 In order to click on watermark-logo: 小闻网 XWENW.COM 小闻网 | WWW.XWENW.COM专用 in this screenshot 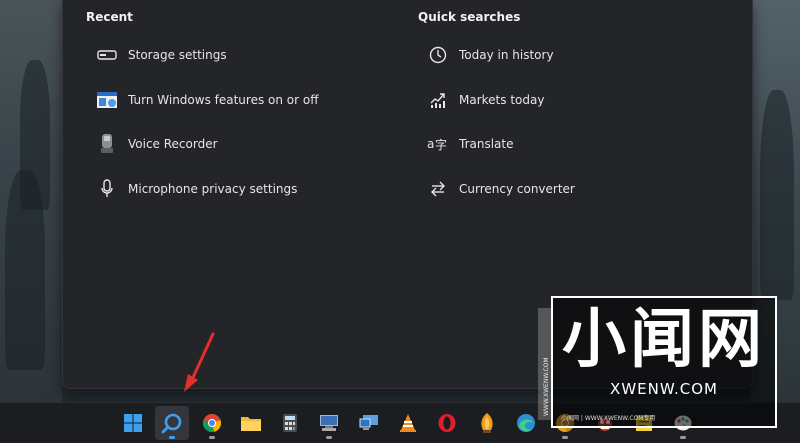, I will do `click(664, 362)`.